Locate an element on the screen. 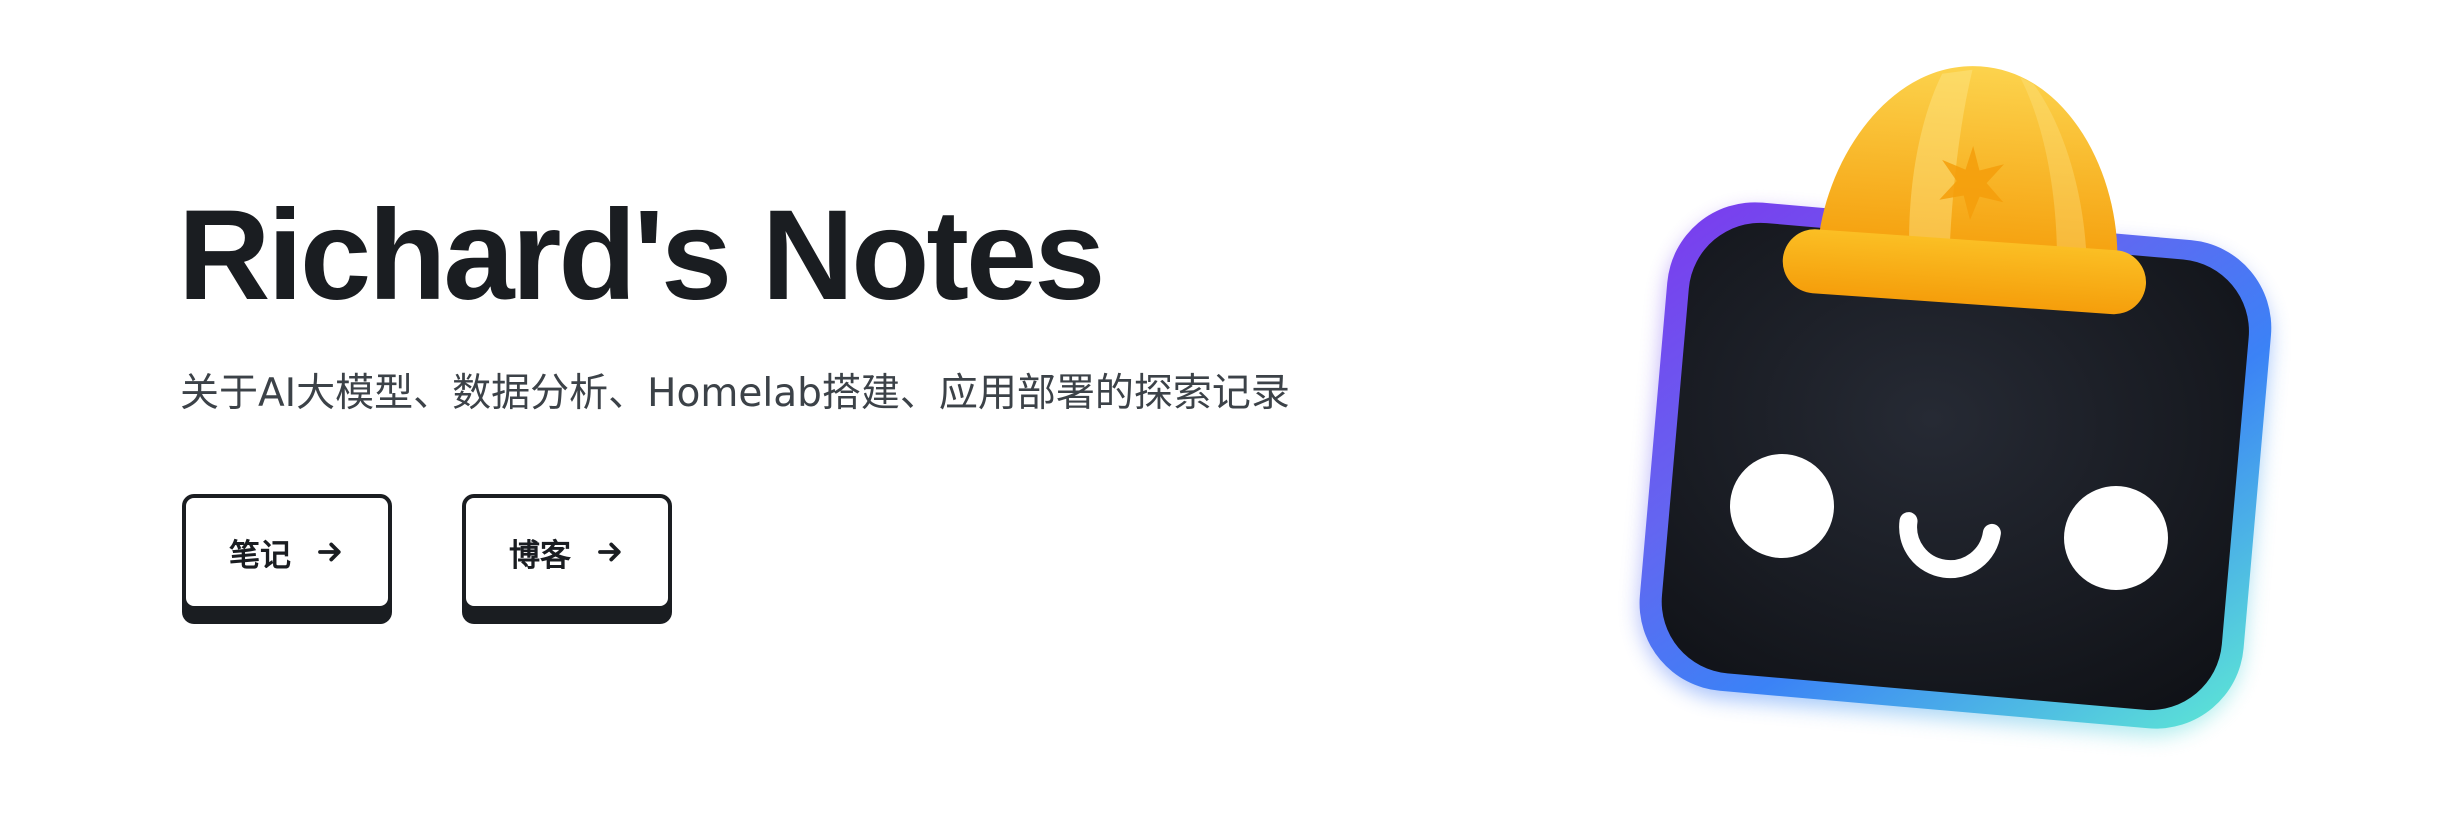 The height and width of the screenshot is (826, 2460). notes-button: 笔记 is located at coordinates (287, 552).